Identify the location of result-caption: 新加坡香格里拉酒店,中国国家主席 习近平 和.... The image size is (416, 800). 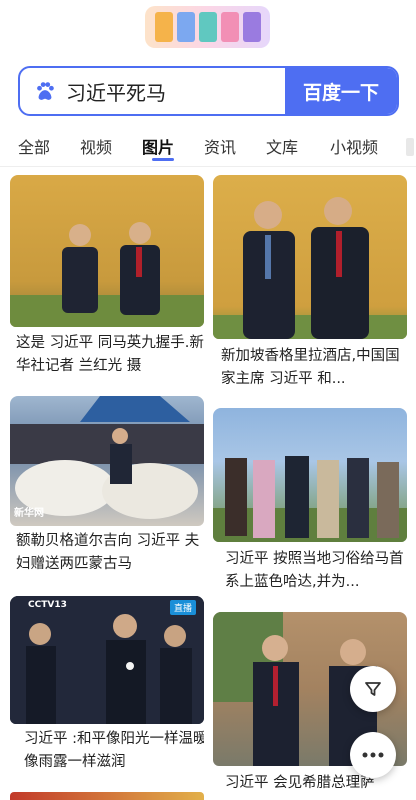
(314, 368).